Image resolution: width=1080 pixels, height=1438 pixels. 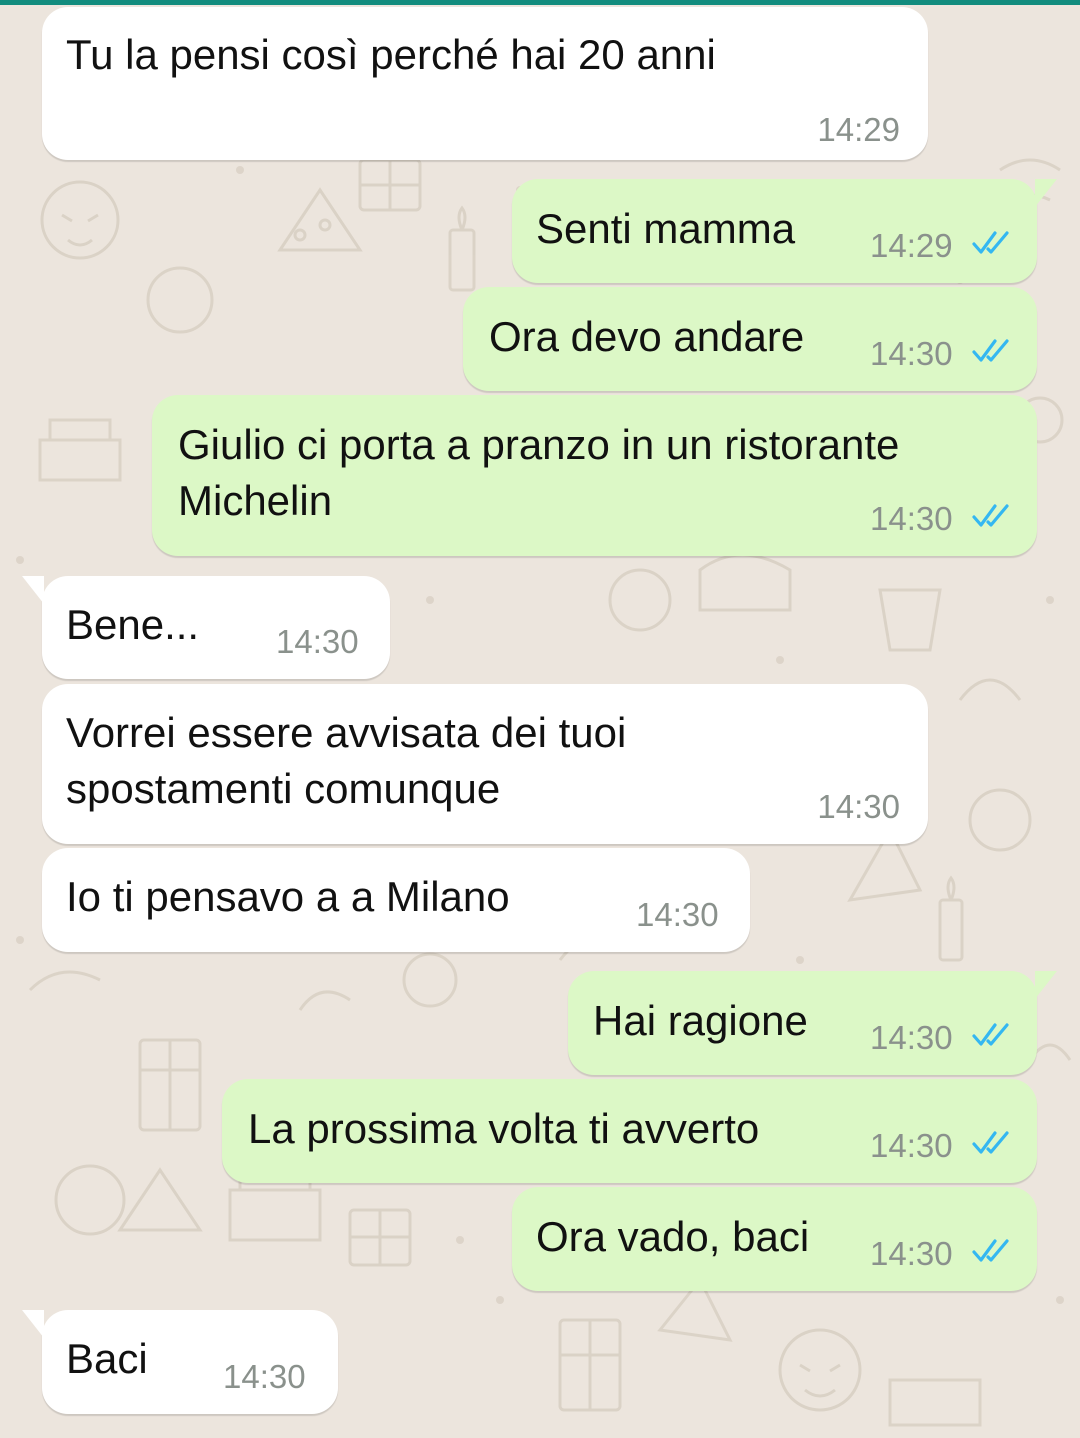 I want to click on message-text: Ora vado, baci, so click(x=673, y=1236).